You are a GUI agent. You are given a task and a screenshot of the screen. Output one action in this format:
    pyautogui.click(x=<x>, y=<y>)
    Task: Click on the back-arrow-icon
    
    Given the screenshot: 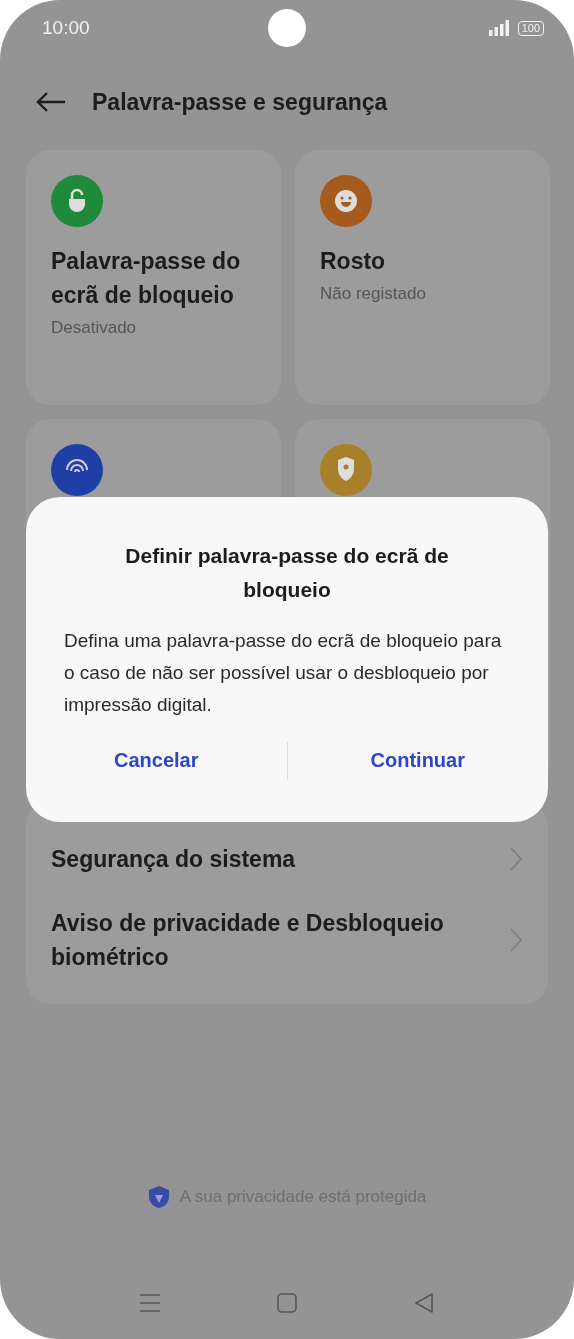 What is the action you would take?
    pyautogui.click(x=51, y=102)
    